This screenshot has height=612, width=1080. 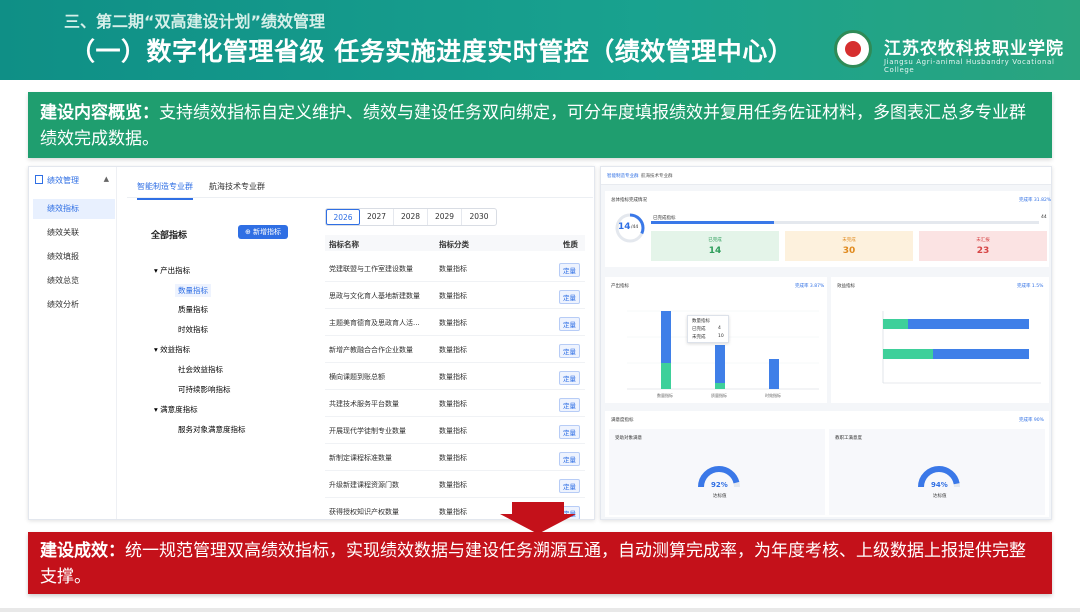 I want to click on tree-node-service-satisfaction: 服务对象满意度指标, so click(x=212, y=429).